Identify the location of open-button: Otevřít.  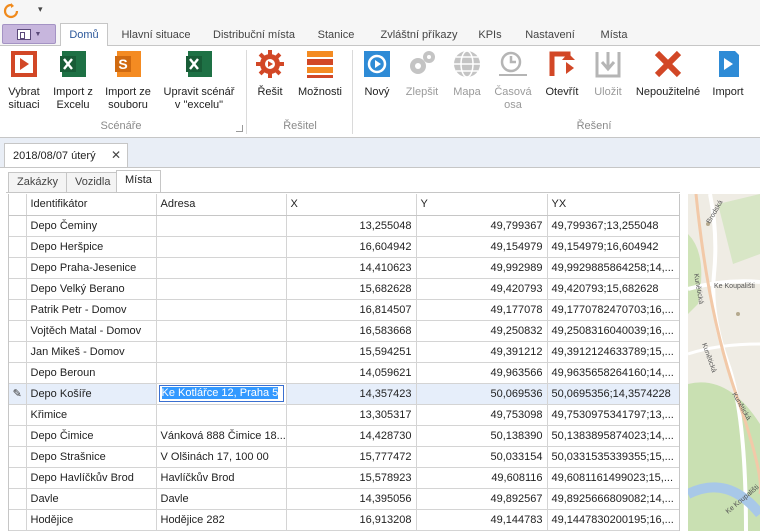
(562, 73).